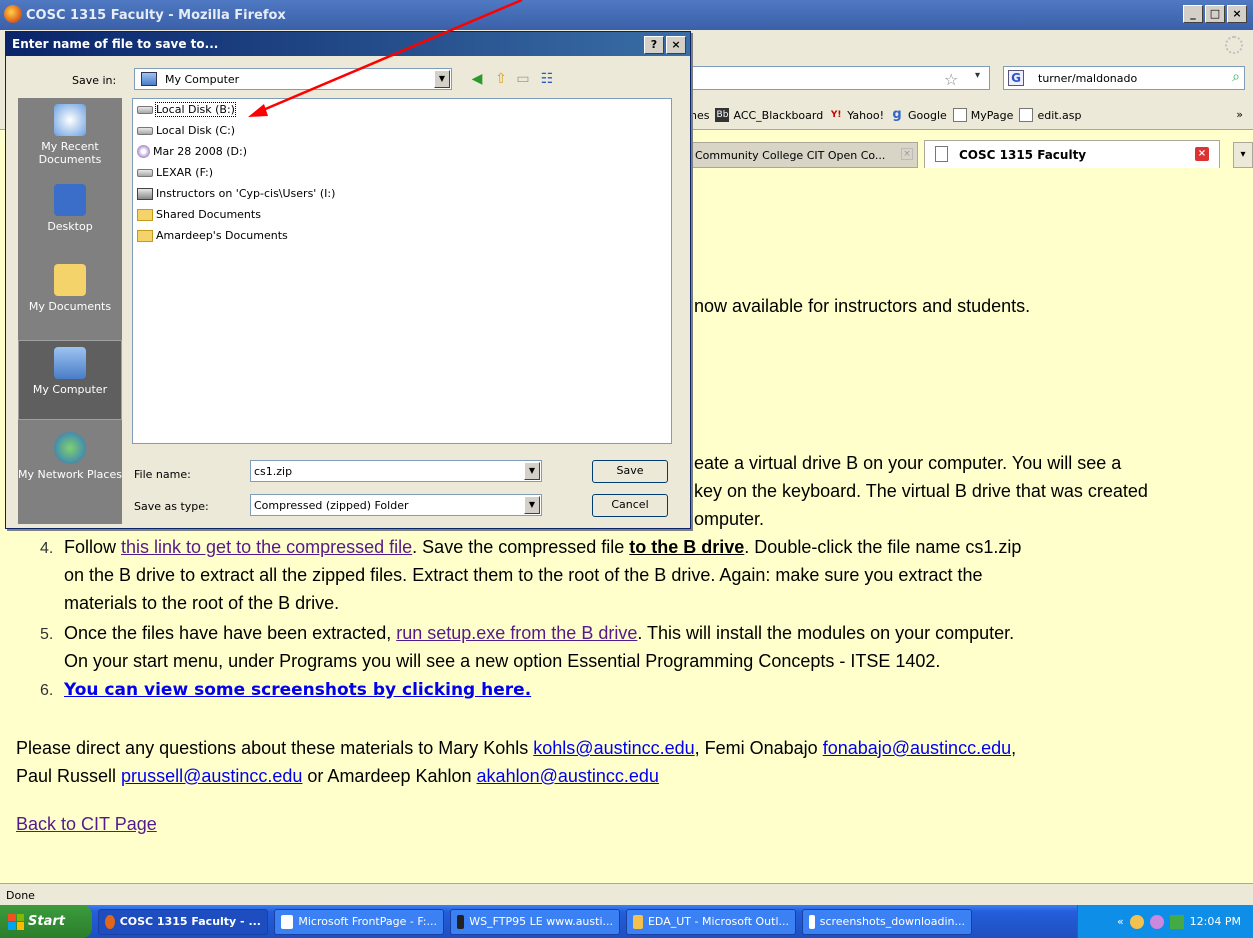 This screenshot has width=1253, height=938. What do you see at coordinates (143, 151) in the screenshot?
I see `cd-icon` at bounding box center [143, 151].